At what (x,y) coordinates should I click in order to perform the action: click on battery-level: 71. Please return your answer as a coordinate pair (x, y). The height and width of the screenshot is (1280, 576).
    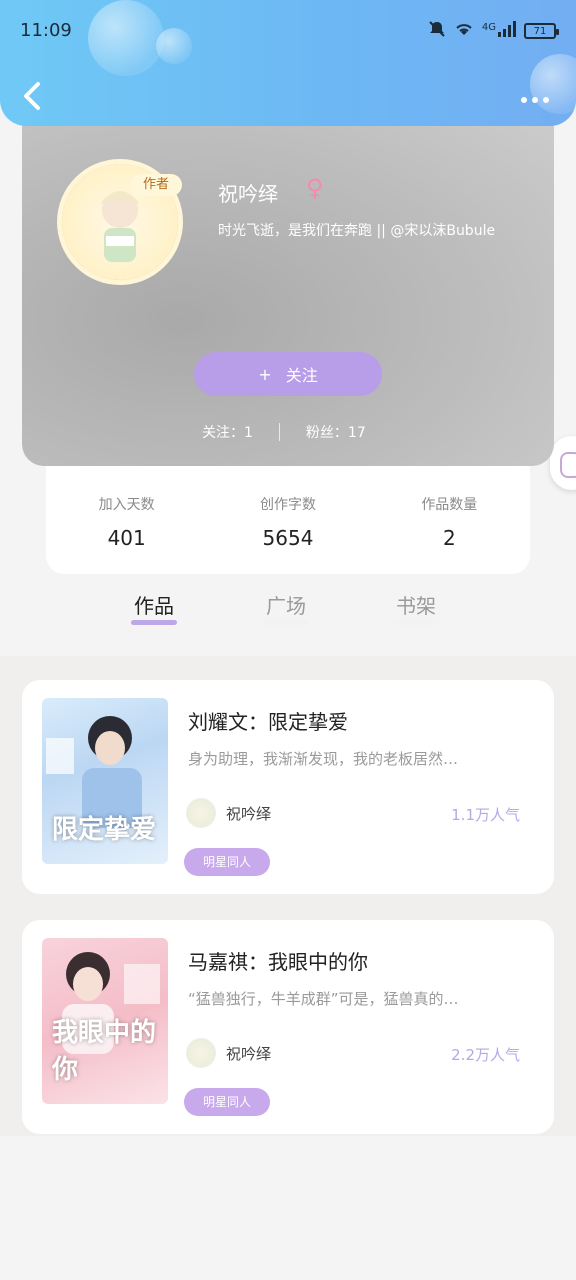
    Looking at the image, I should click on (540, 31).